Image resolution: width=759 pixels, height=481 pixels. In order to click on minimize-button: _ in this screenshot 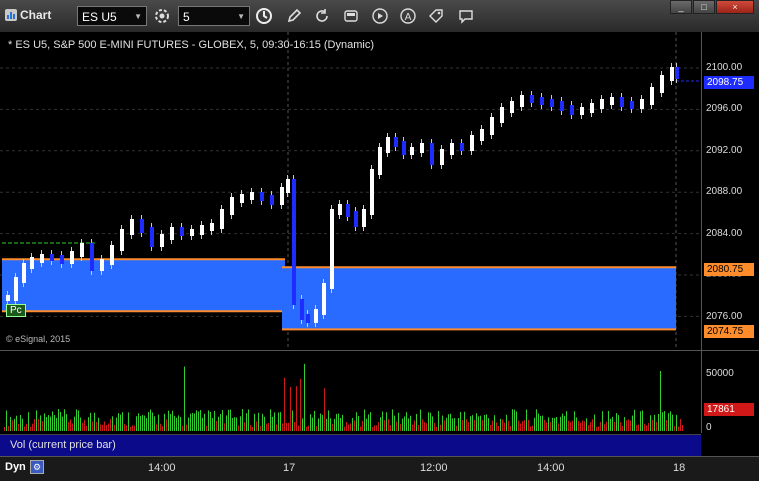, I will do `click(681, 7)`.